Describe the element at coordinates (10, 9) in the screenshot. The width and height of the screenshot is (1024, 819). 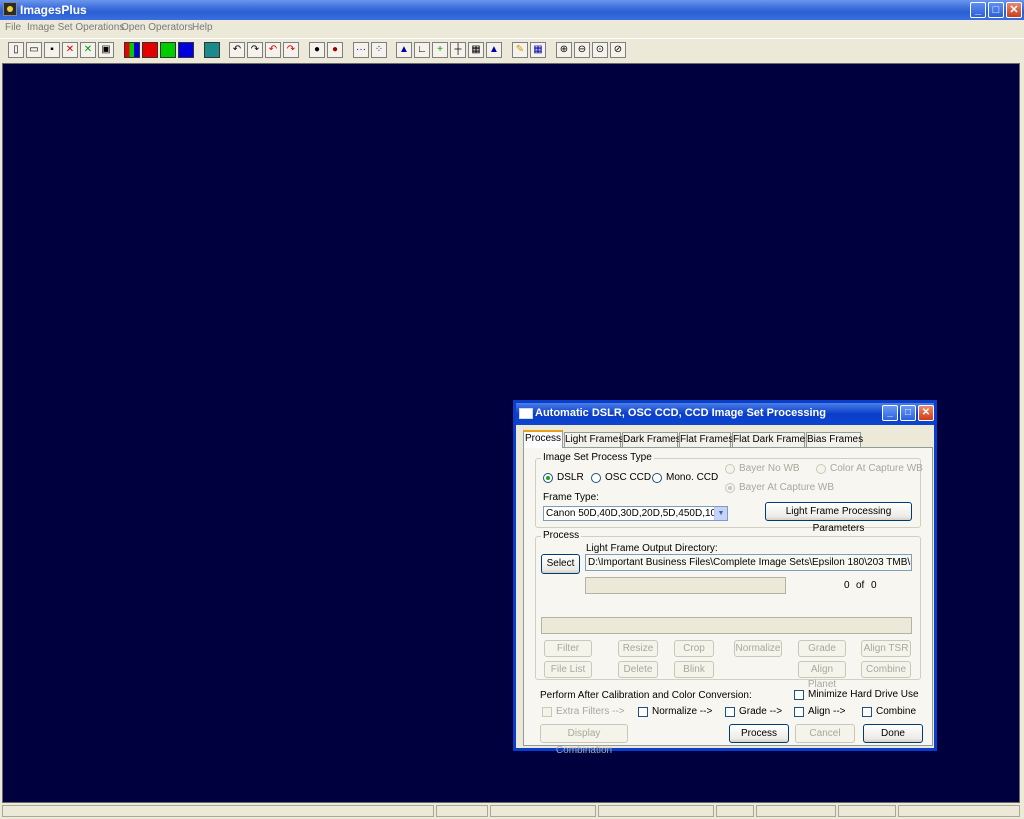
I see `app-icon` at that location.